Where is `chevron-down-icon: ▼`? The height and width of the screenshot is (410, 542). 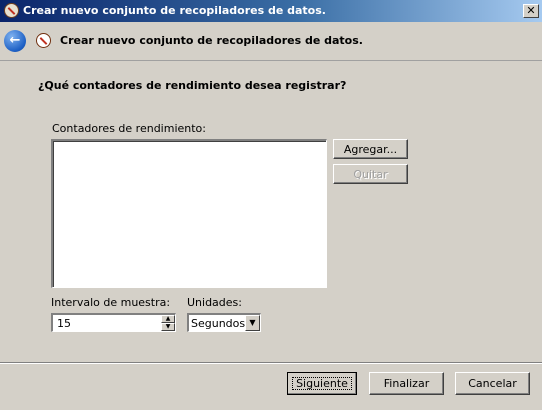 chevron-down-icon: ▼ is located at coordinates (252, 323).